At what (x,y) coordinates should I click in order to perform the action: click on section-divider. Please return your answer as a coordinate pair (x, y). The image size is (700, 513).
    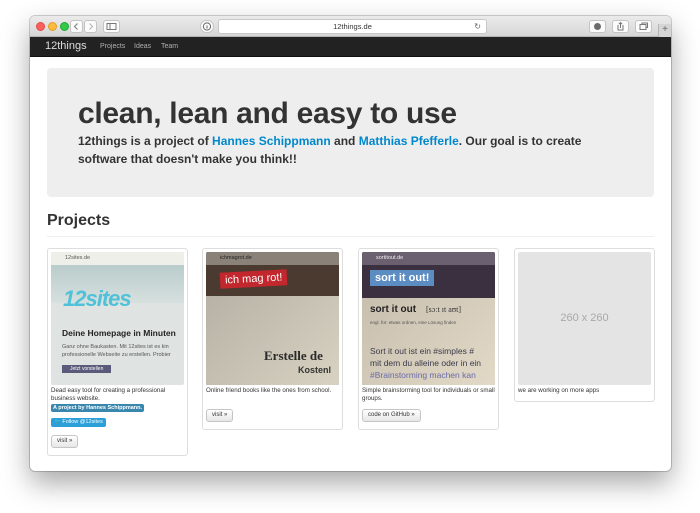
    Looking at the image, I should click on (350, 236).